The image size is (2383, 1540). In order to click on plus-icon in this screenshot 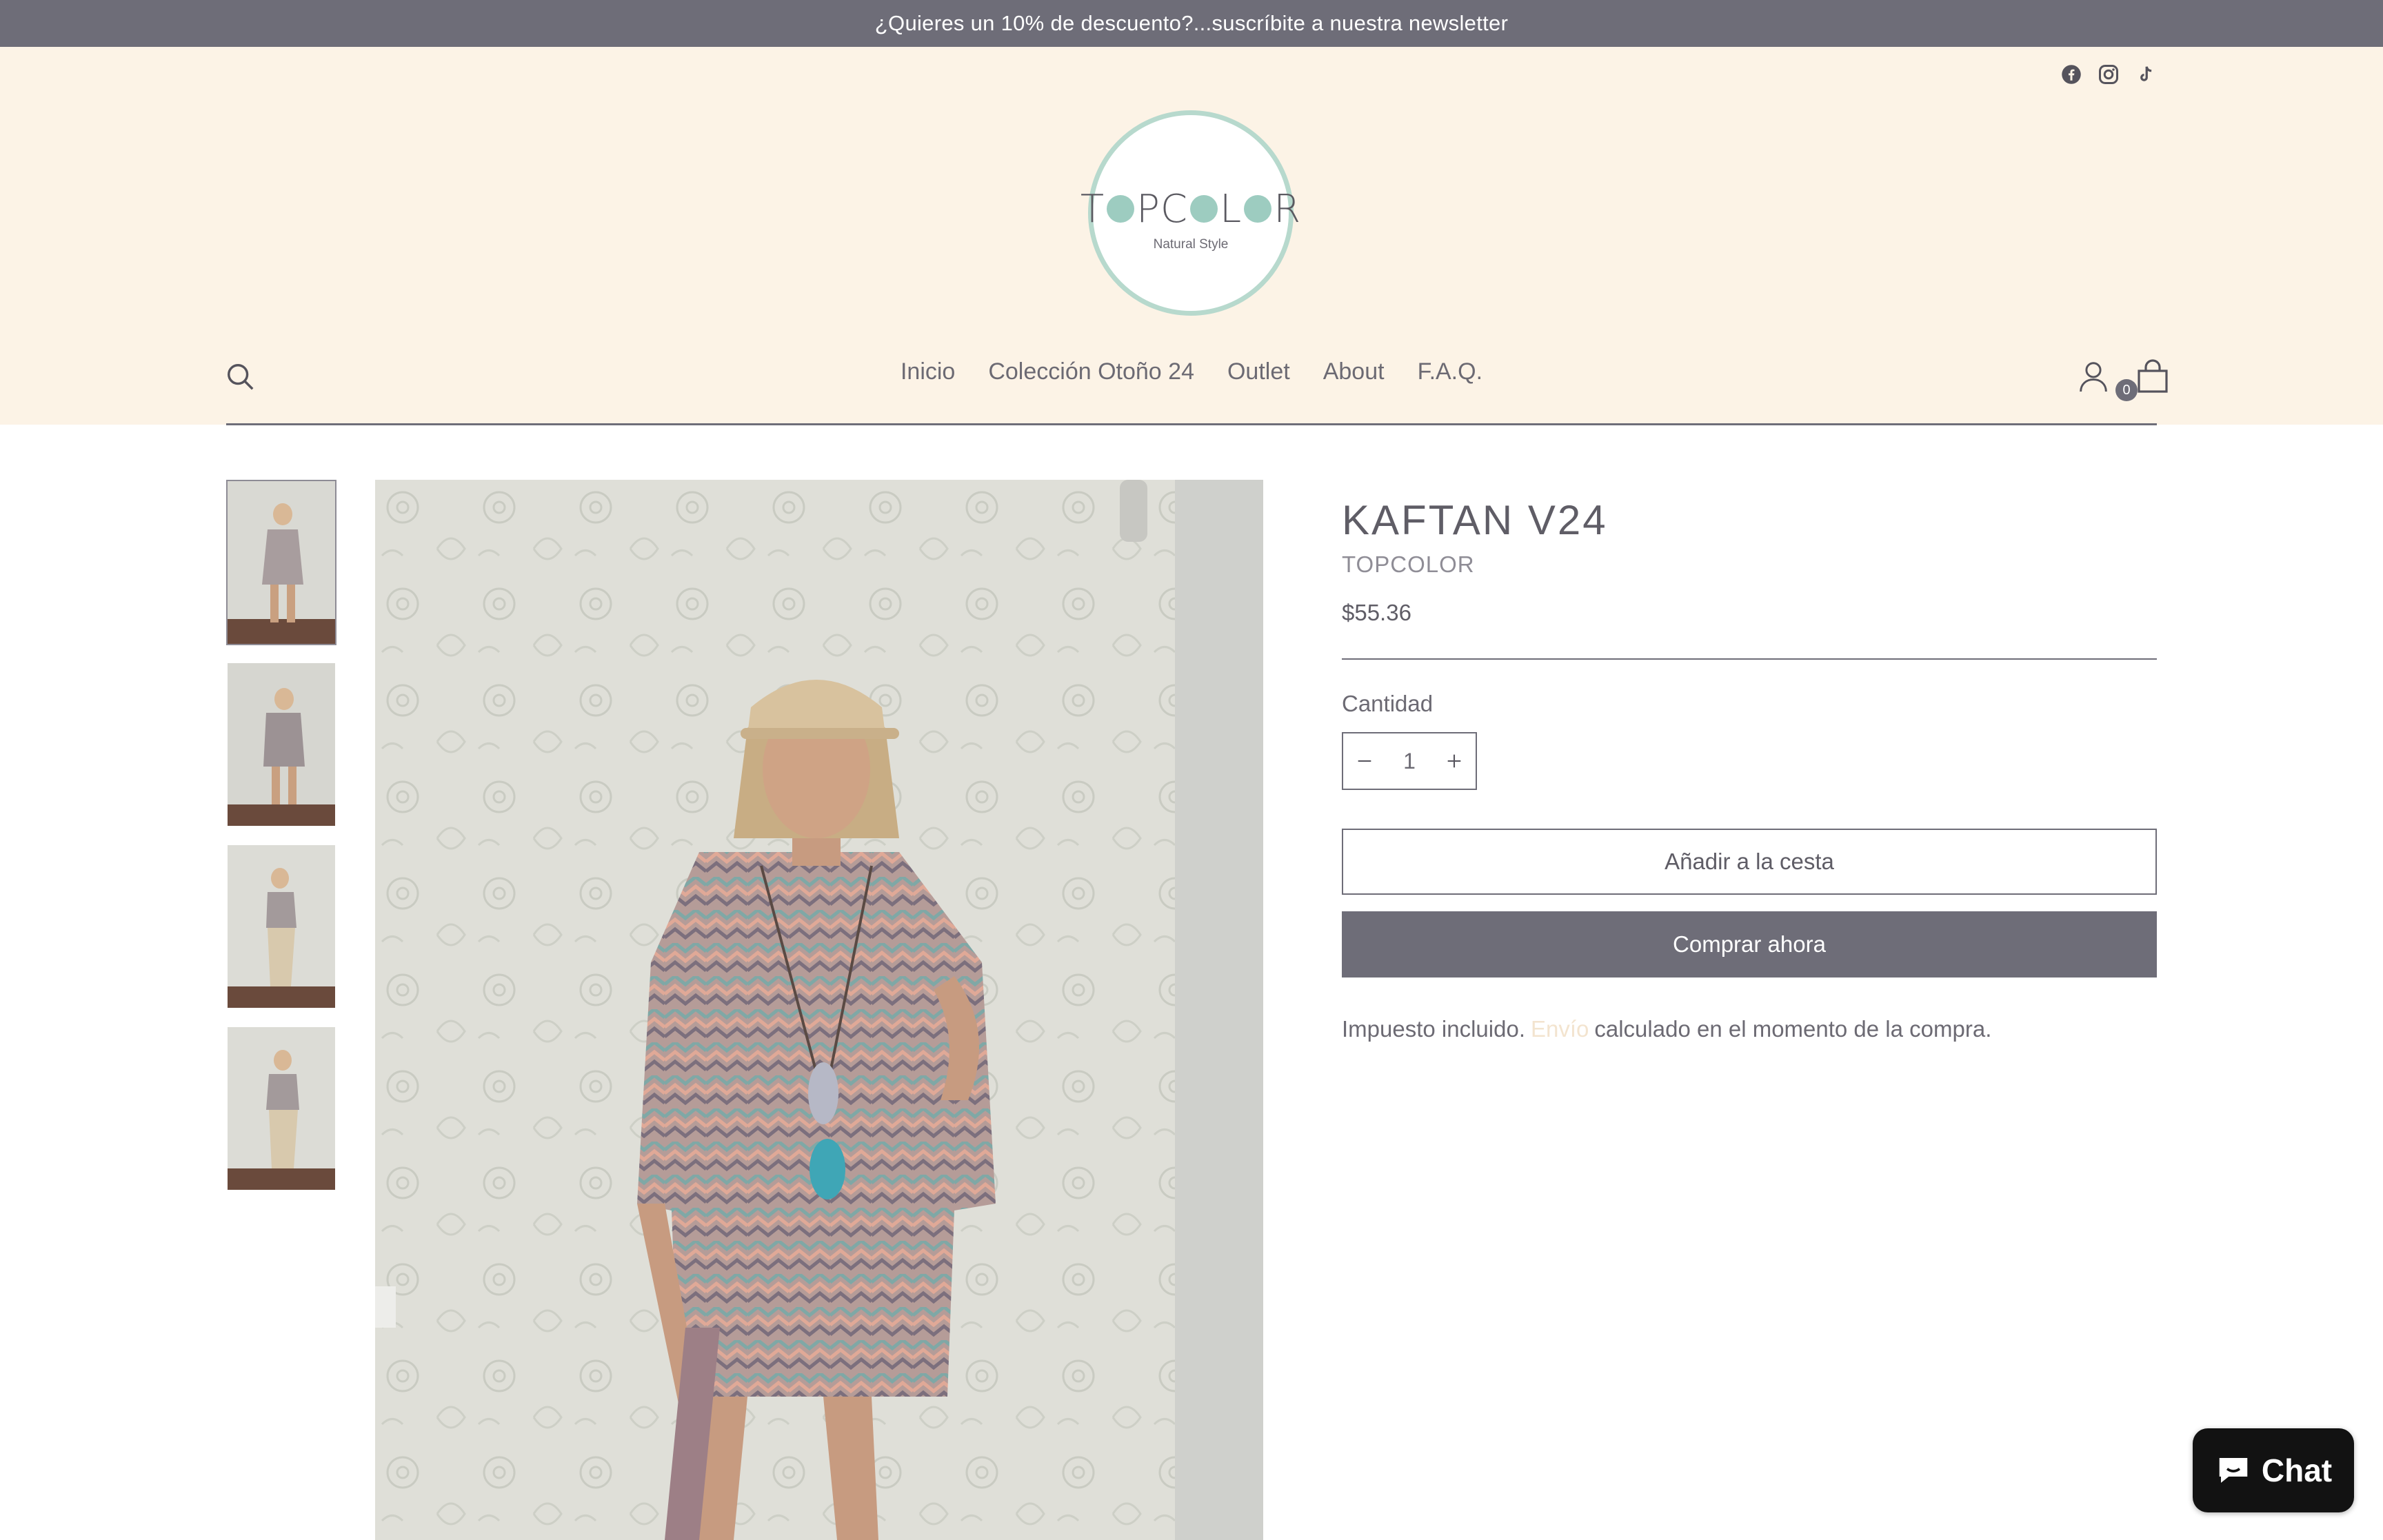, I will do `click(1454, 761)`.